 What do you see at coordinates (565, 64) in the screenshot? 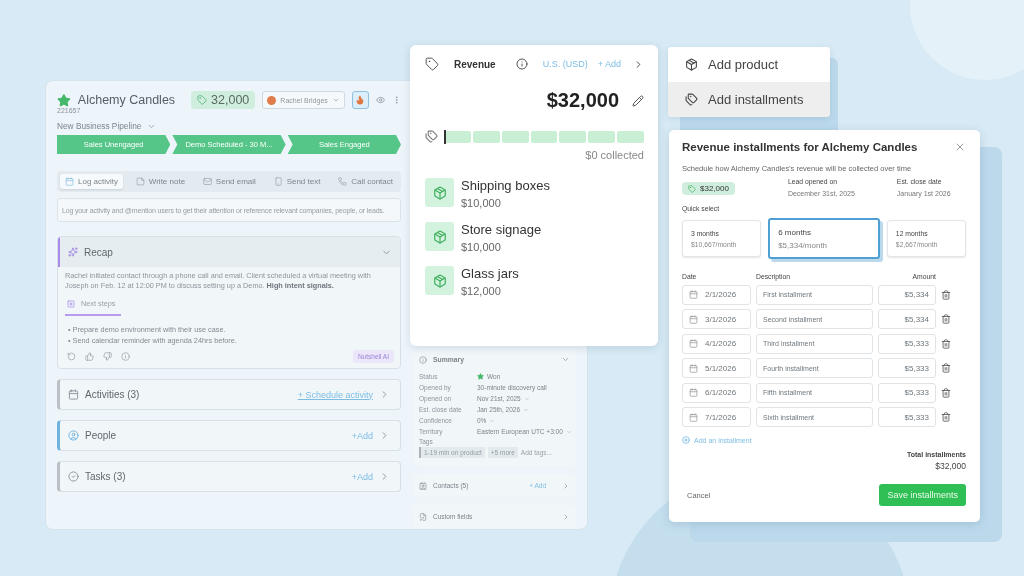
I see `currency-link: U.S. (USD)` at bounding box center [565, 64].